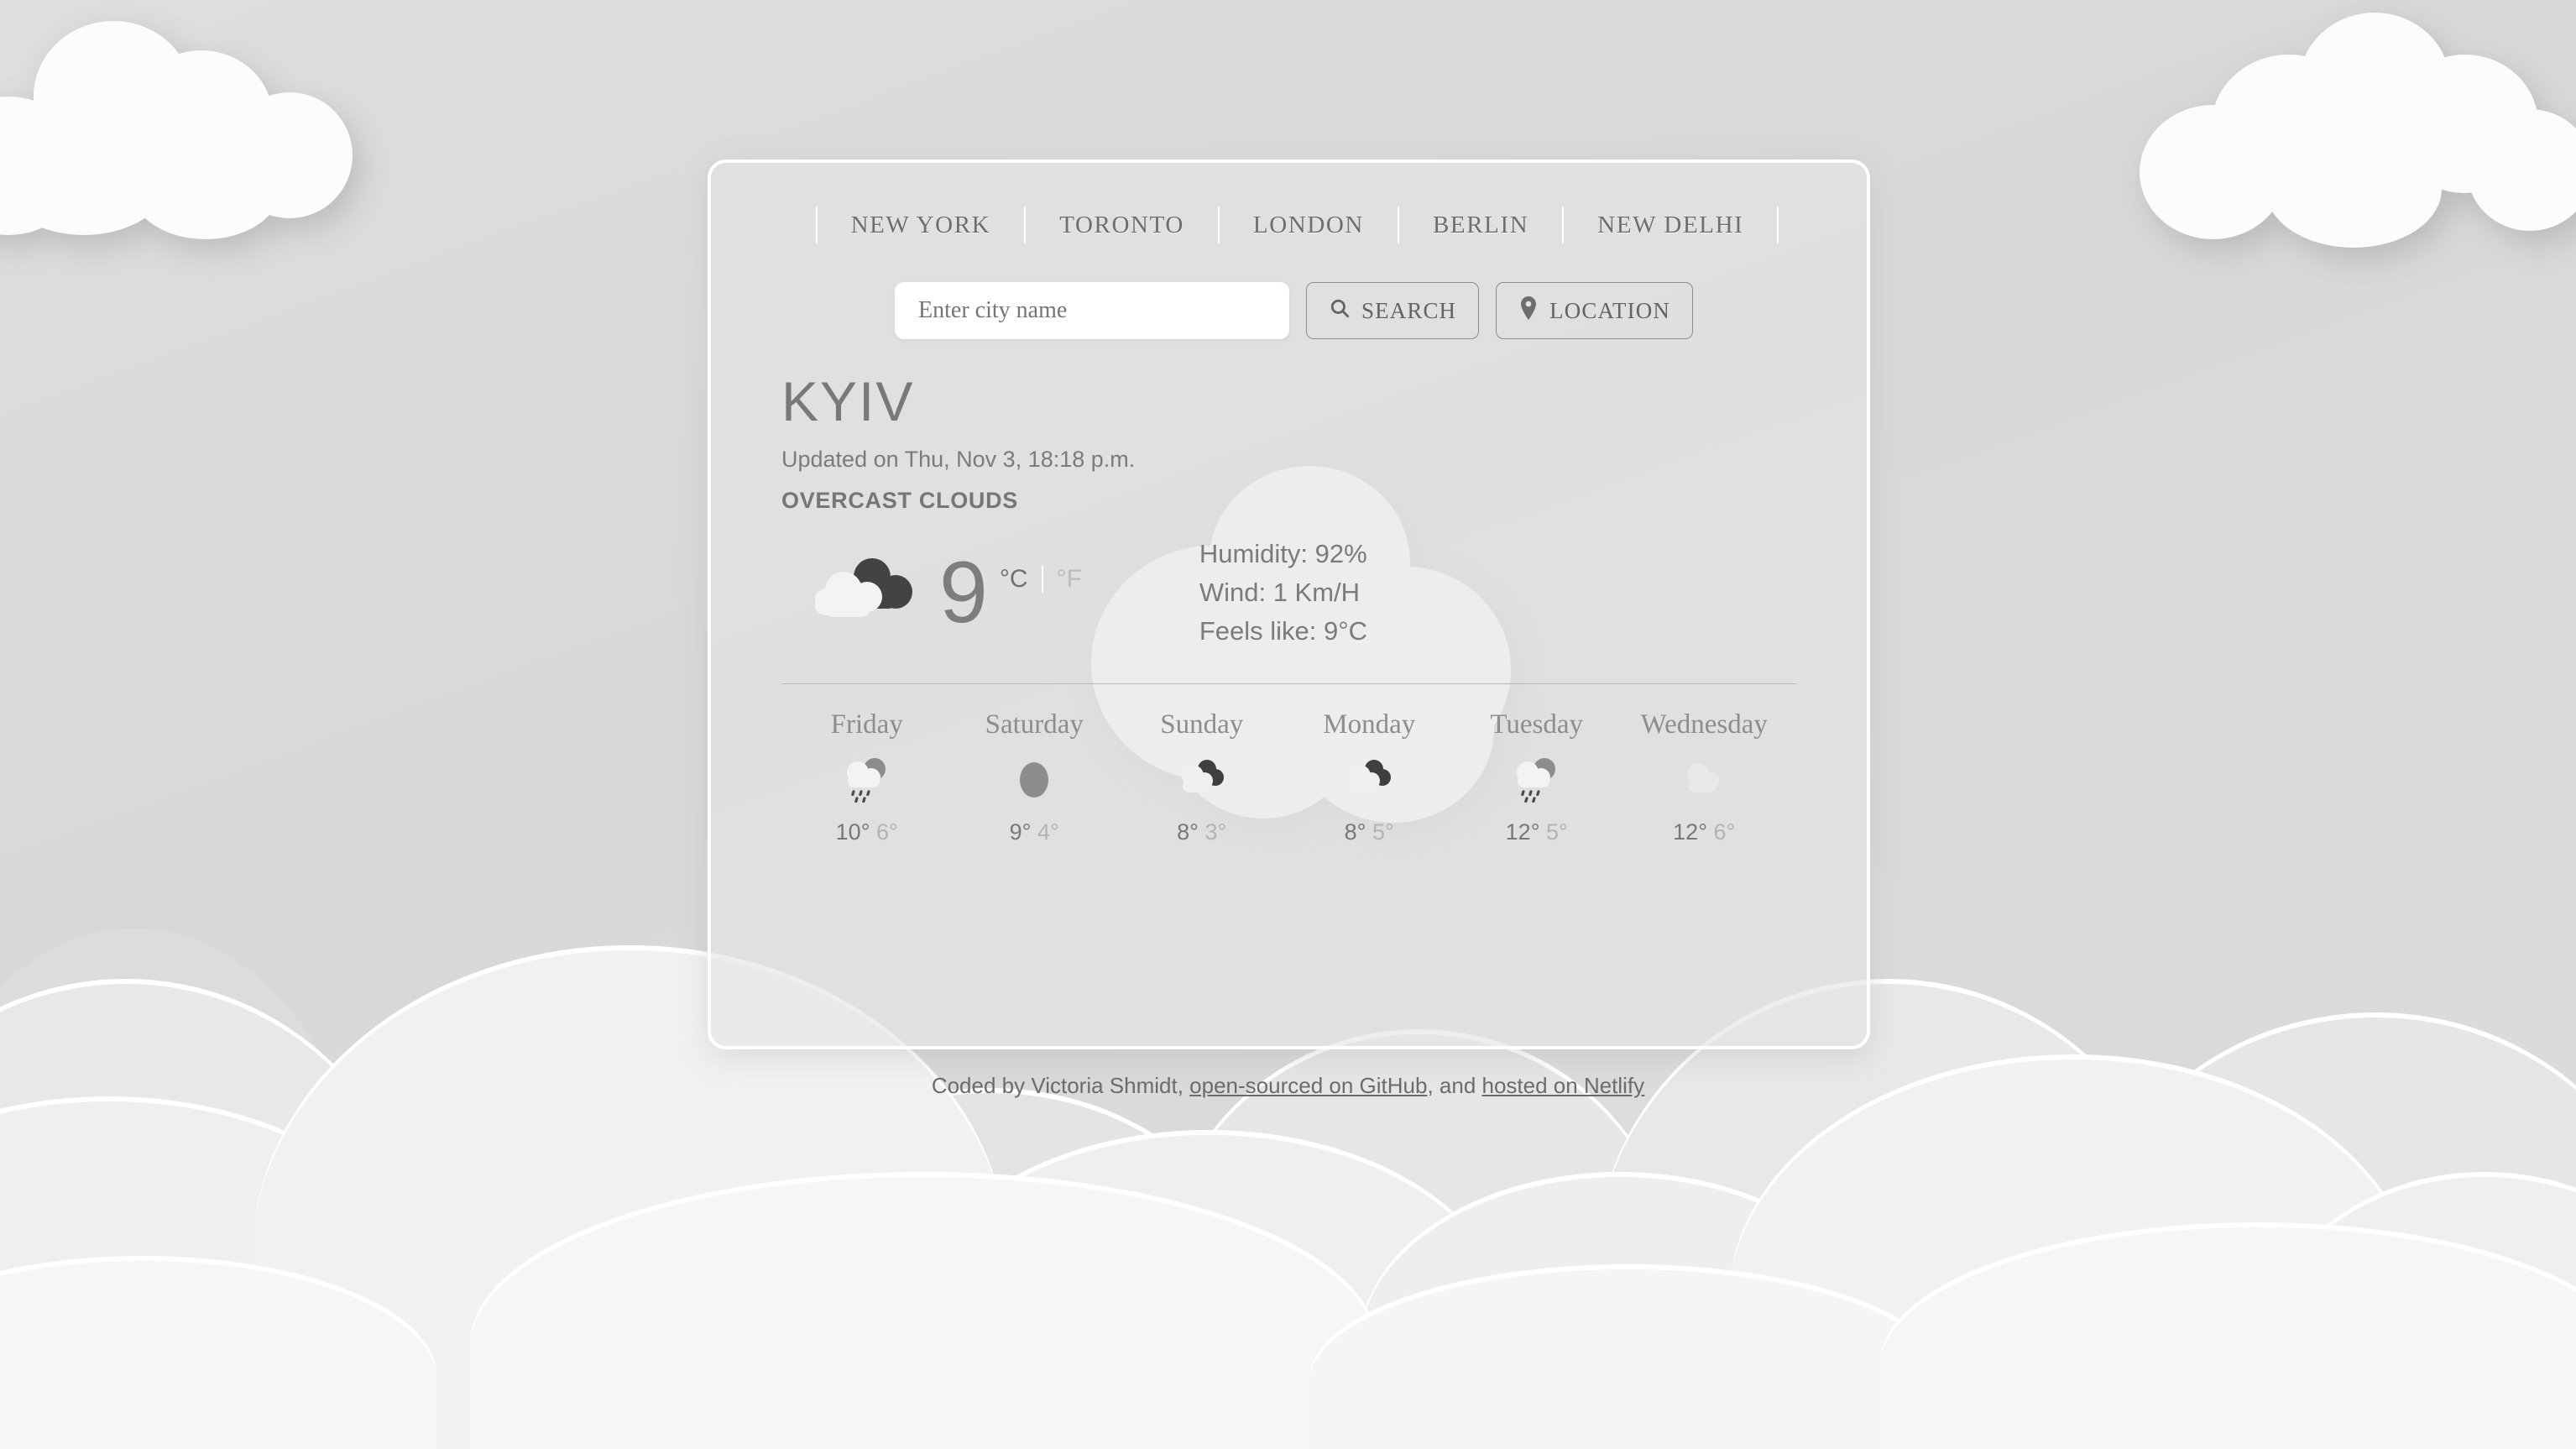  I want to click on wind-value: Wind: 1 Km/H, so click(1280, 592).